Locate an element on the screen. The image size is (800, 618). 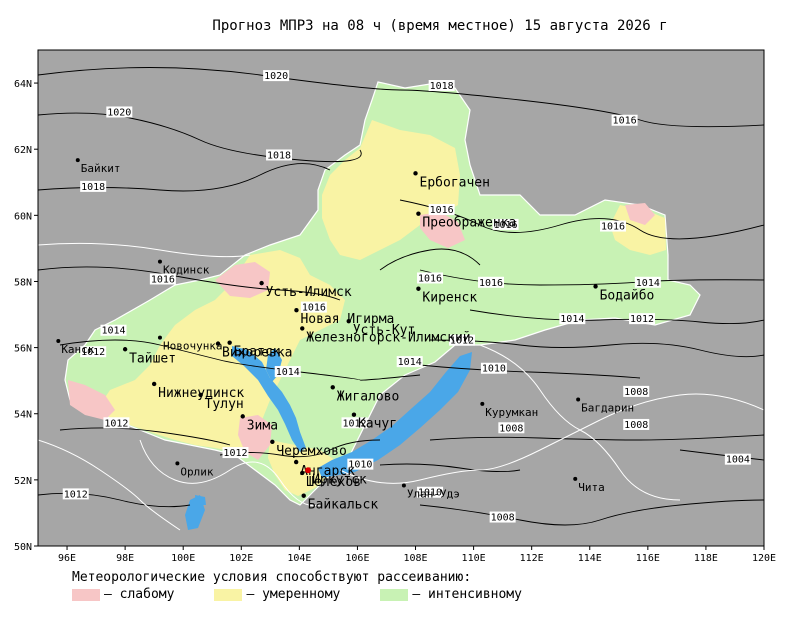
lon-tick-label: 118E is located at coordinates (706, 558).